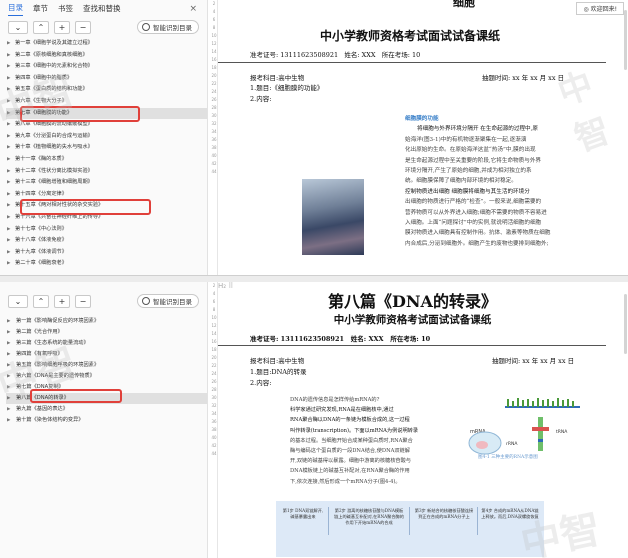  I want to click on para-line: 控制物质进出细胞 细胞膜将细胞与其生活的环境分, so click(467, 191).